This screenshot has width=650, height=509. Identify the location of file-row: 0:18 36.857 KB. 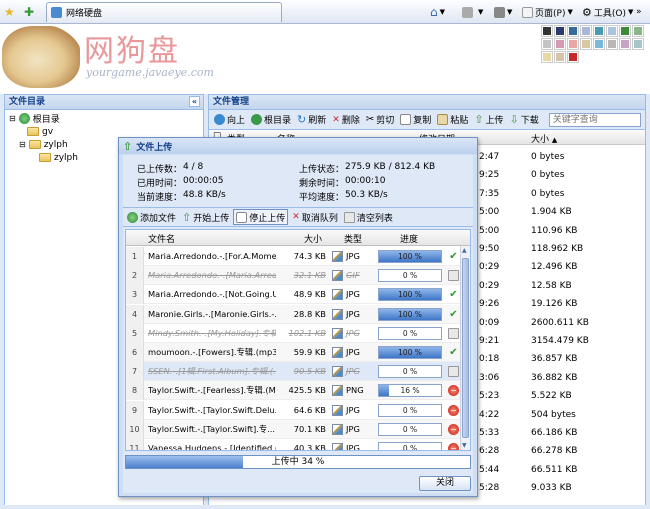
(562, 359).